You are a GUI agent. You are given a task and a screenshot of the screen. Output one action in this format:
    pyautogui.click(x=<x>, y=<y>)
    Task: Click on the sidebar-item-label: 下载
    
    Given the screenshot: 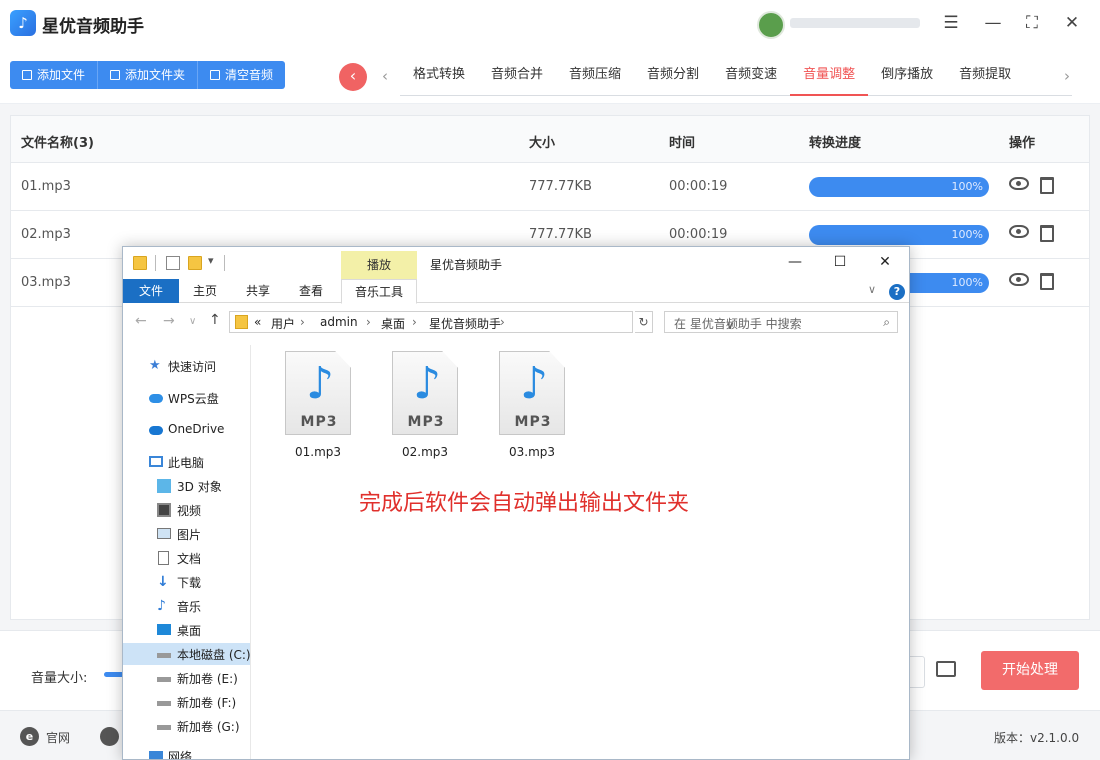 What is the action you would take?
    pyautogui.click(x=189, y=583)
    